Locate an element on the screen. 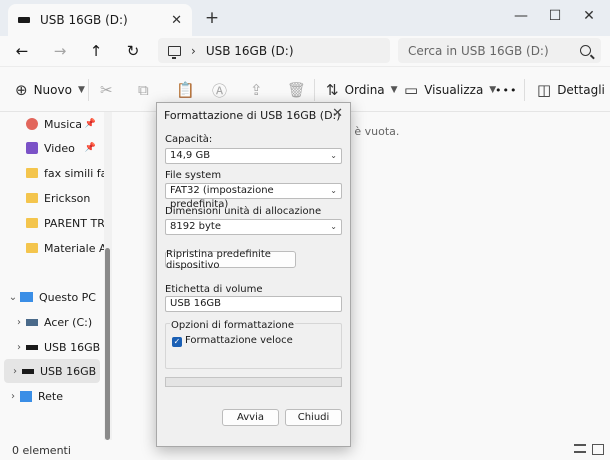  volume-label-input: USB 16GB is located at coordinates (253, 304).